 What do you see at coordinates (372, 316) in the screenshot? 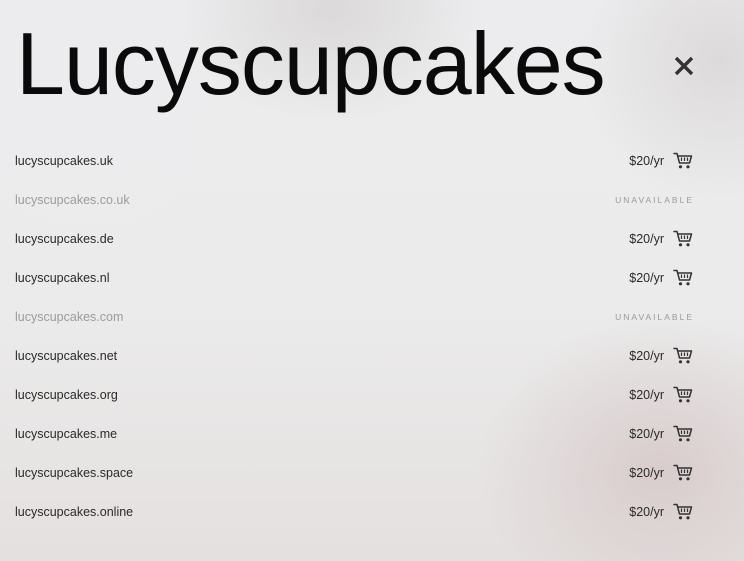
I see `domain-row: lucyscupcakes.com UNAVAILABLE` at bounding box center [372, 316].